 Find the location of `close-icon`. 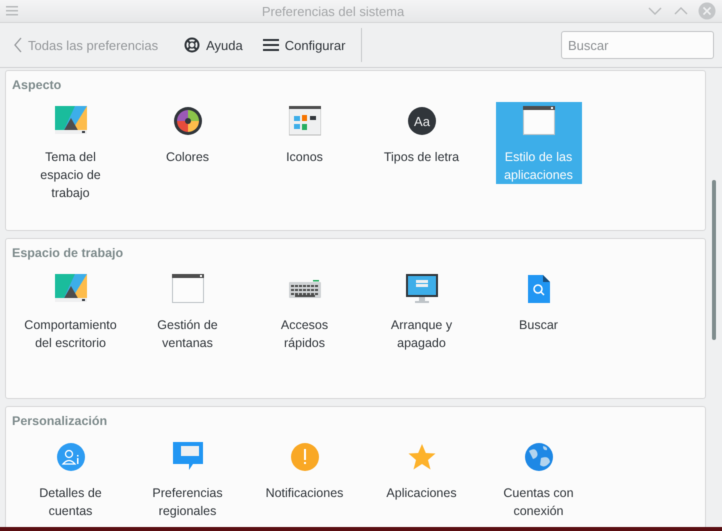

close-icon is located at coordinates (707, 11).